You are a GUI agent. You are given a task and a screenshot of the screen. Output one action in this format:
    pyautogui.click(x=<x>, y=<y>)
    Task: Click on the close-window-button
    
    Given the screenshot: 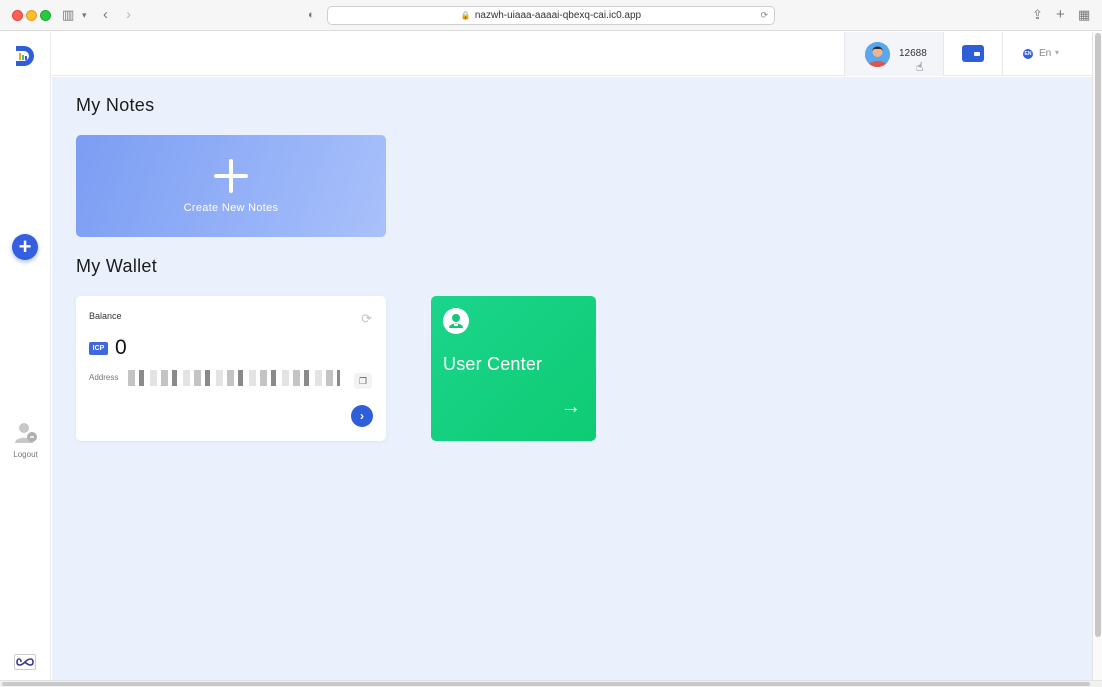 What is the action you would take?
    pyautogui.click(x=17, y=15)
    